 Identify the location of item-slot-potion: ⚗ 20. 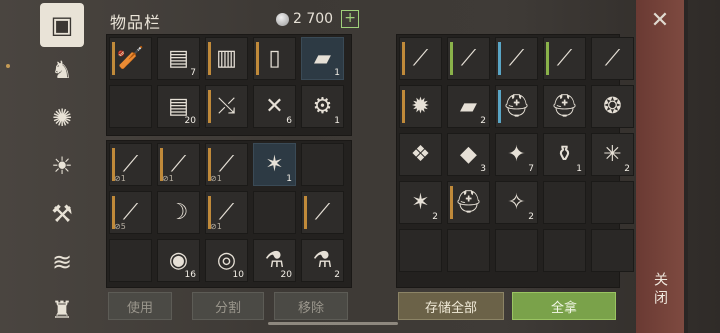
(274, 260).